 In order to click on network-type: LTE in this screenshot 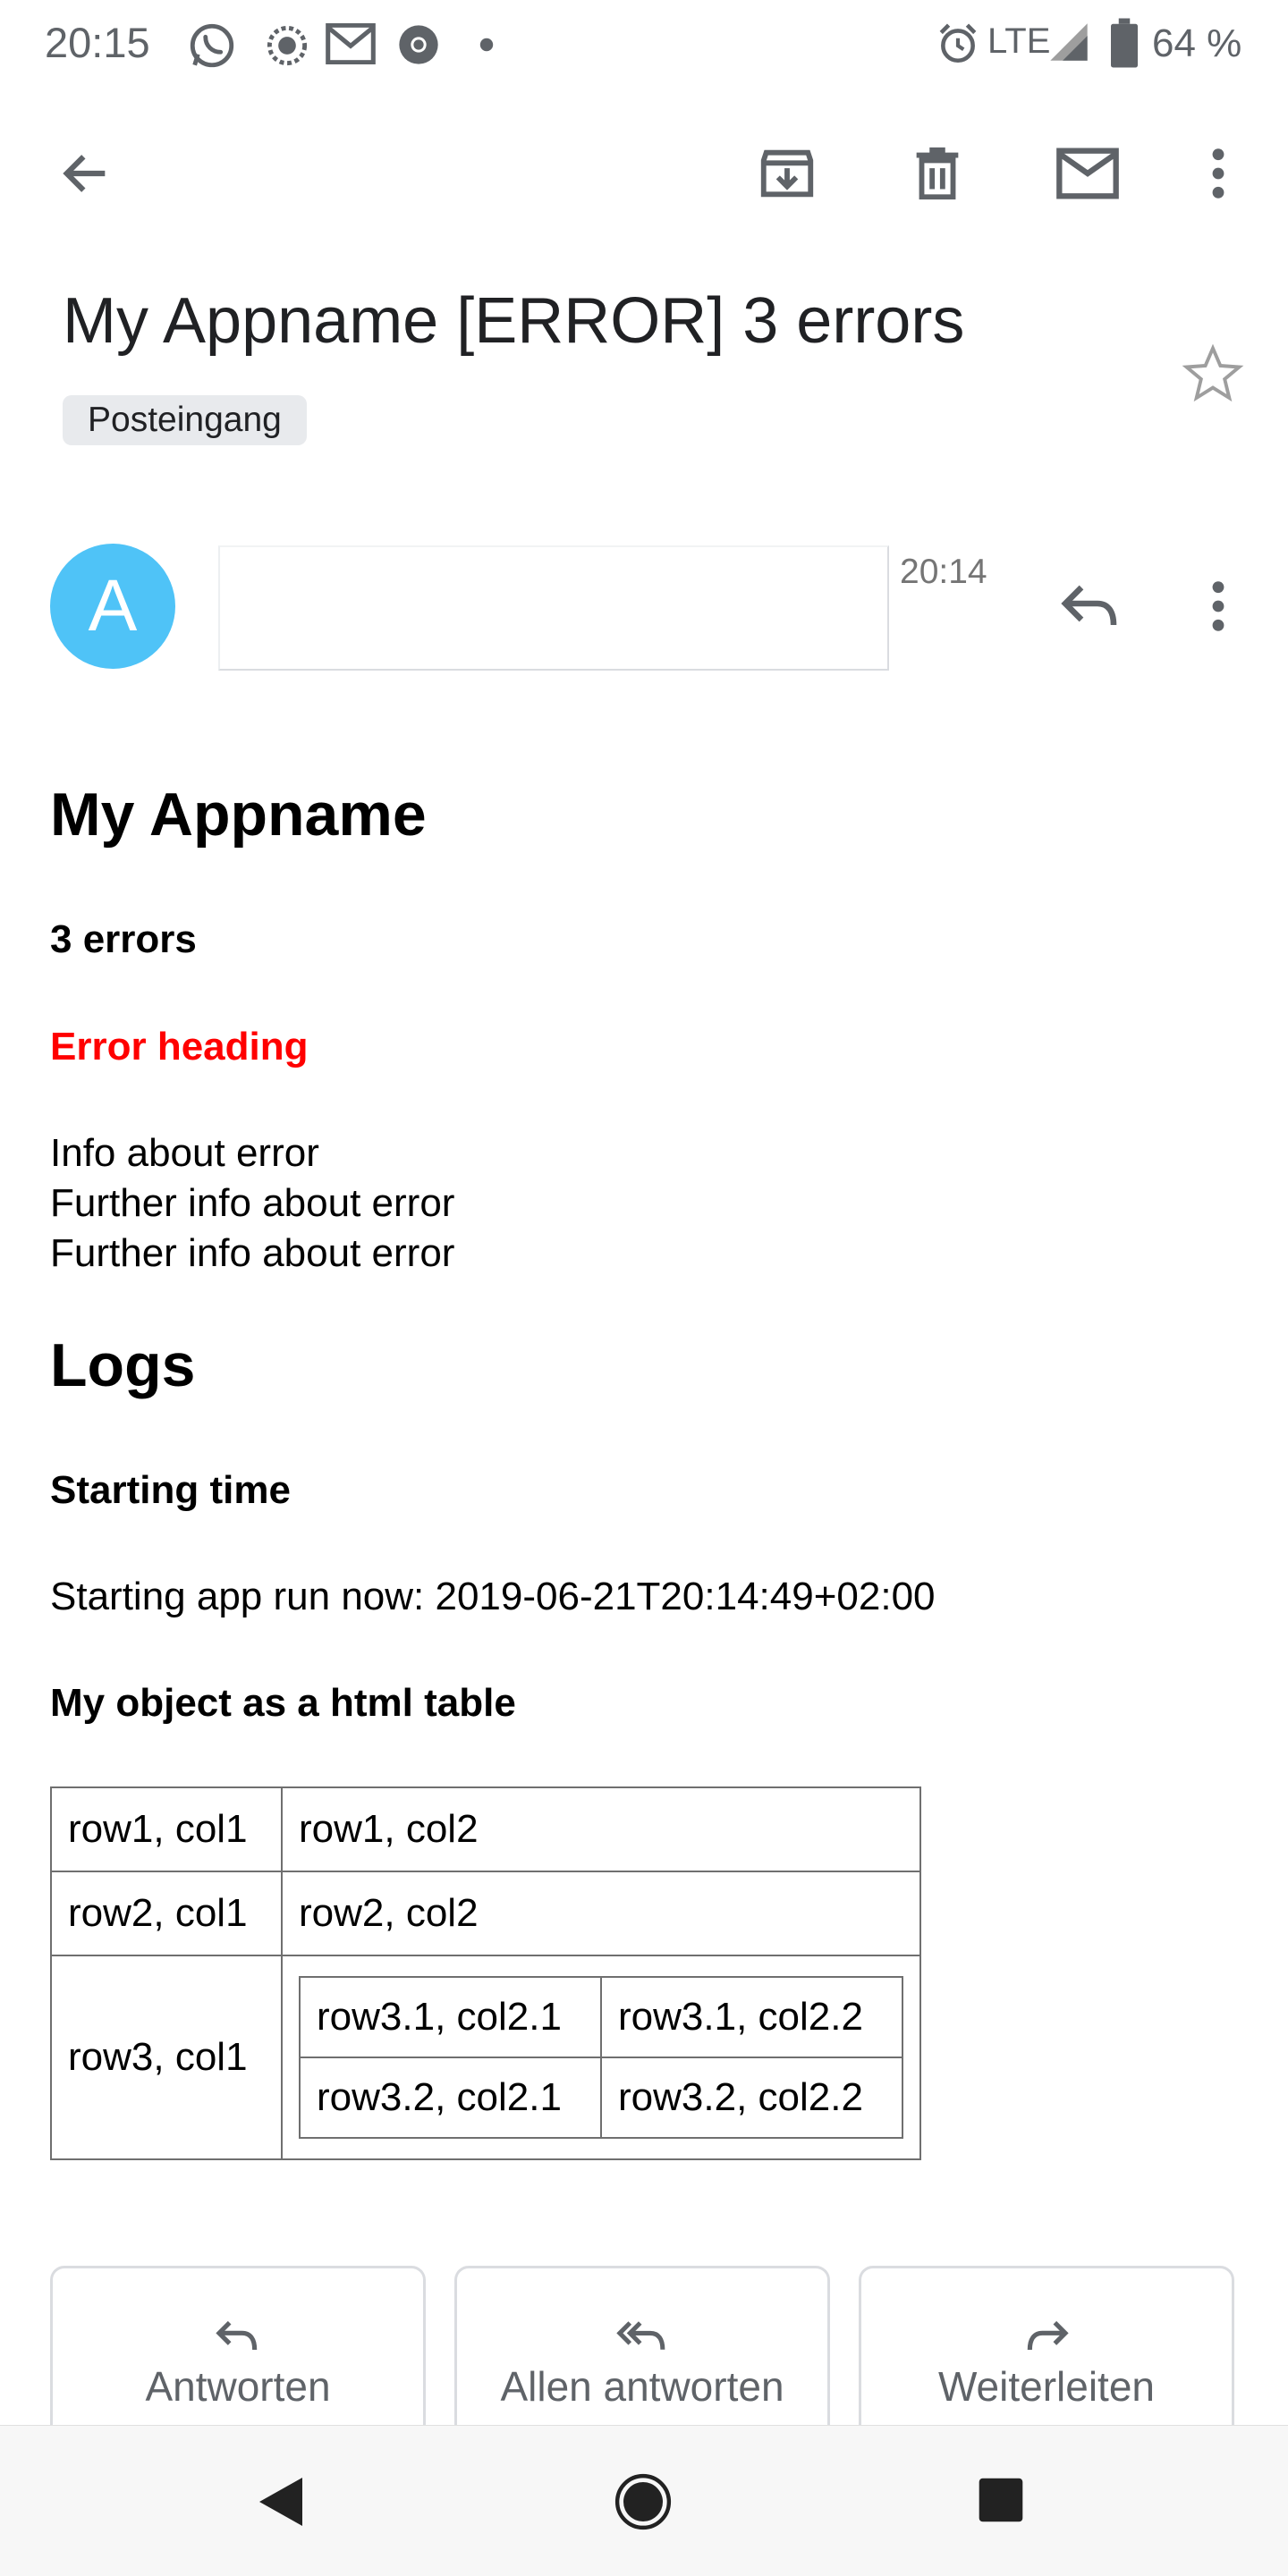, I will do `click(1019, 41)`.